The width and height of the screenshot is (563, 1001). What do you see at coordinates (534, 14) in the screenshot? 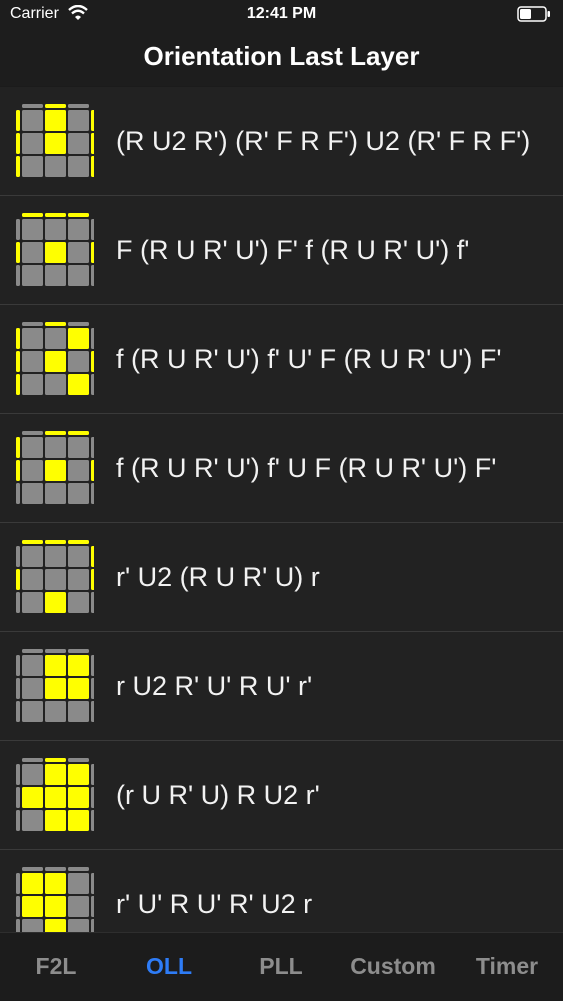
I see `battery-icon` at bounding box center [534, 14].